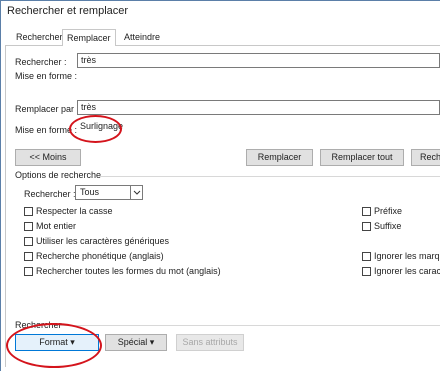  I want to click on replace-all-button-label: Remplacer tout, so click(362, 157).